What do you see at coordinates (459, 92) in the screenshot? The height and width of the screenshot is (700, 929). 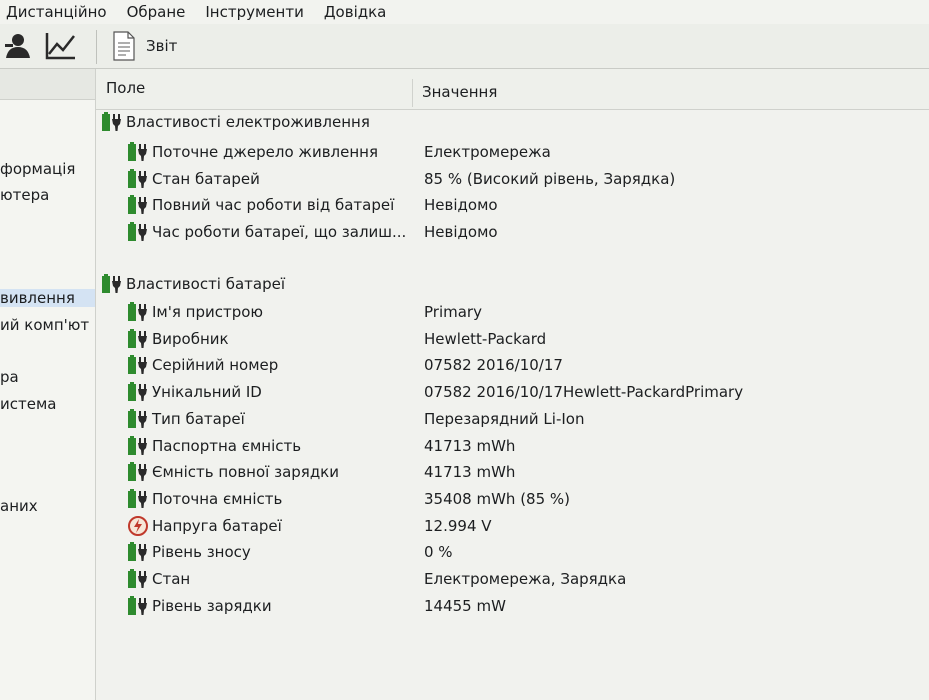 I see `column-value: Значення` at bounding box center [459, 92].